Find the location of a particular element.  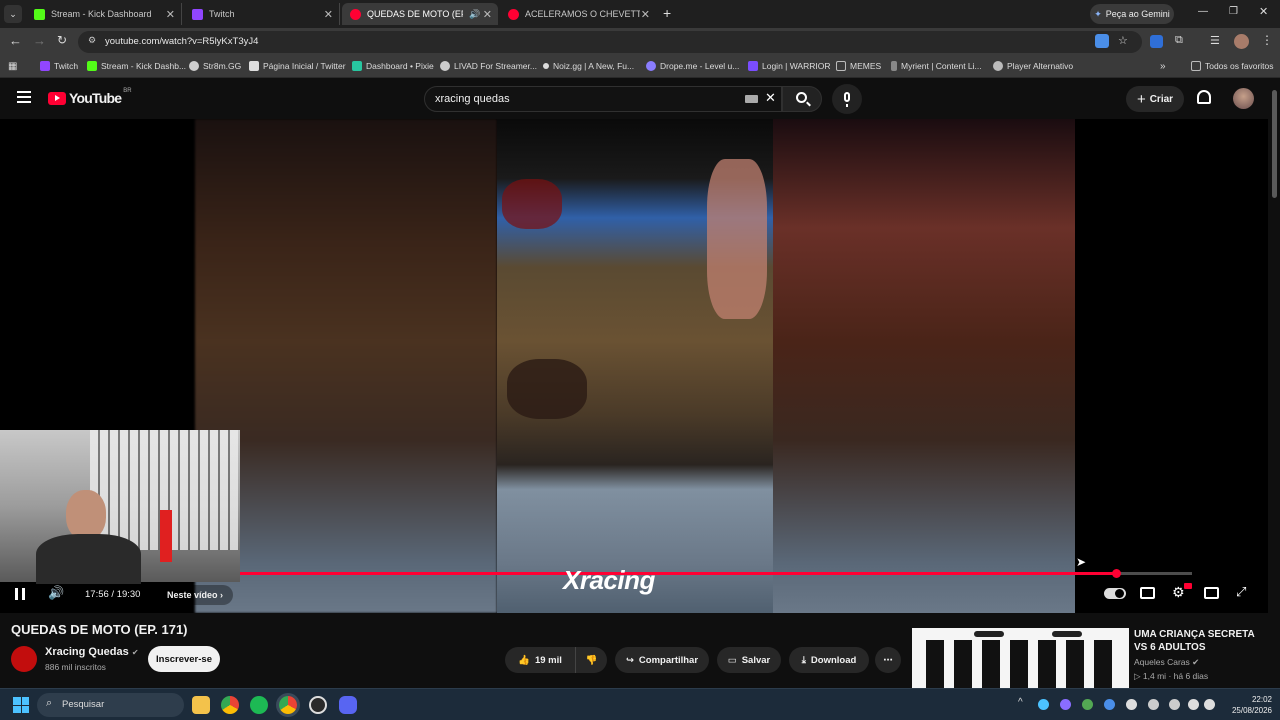

network-icon is located at coordinates (1193, 704).